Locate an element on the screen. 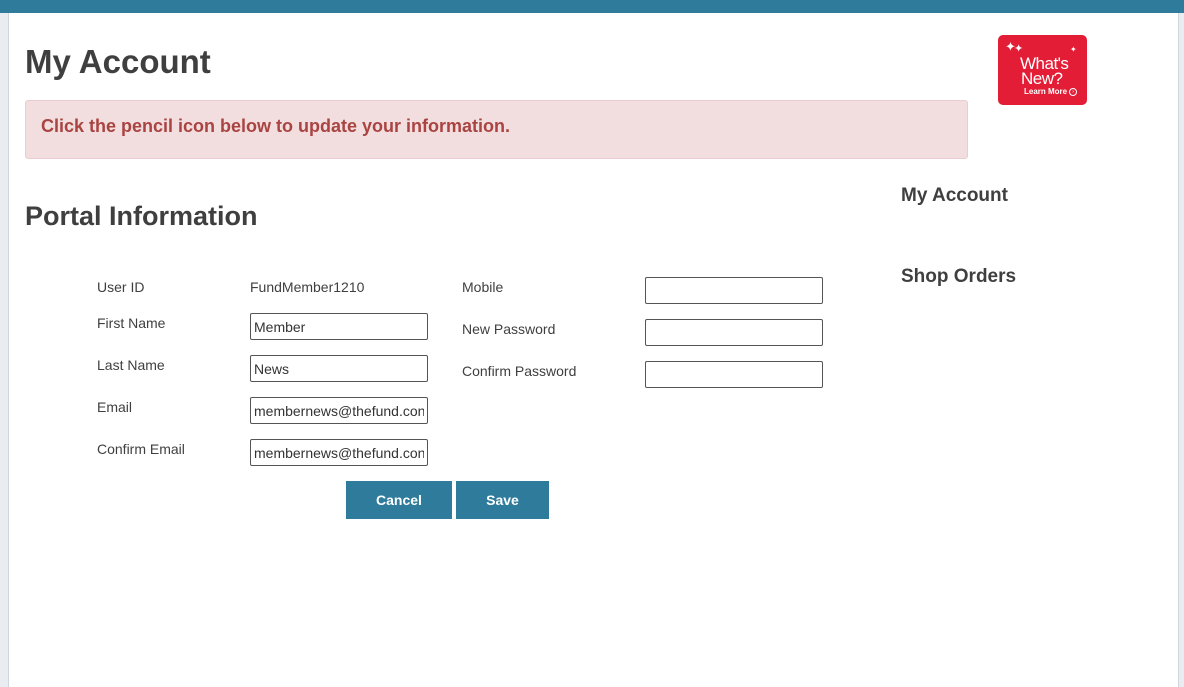  whats-new-subtitle: New? is located at coordinates (1042, 78).